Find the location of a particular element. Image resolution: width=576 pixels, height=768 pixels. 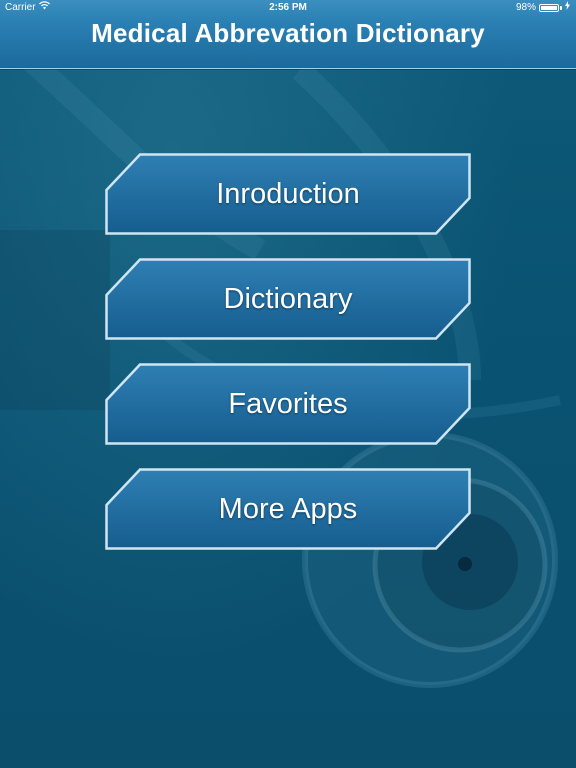

more-apps-button: More Apps is located at coordinates (288, 509).